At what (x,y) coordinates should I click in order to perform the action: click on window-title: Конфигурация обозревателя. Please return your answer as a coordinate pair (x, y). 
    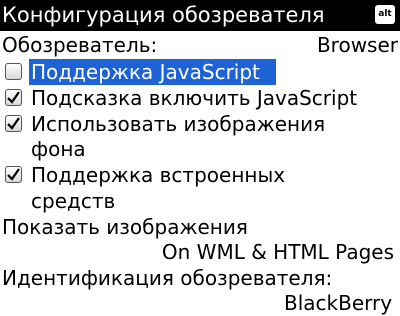
    Looking at the image, I should click on (163, 15).